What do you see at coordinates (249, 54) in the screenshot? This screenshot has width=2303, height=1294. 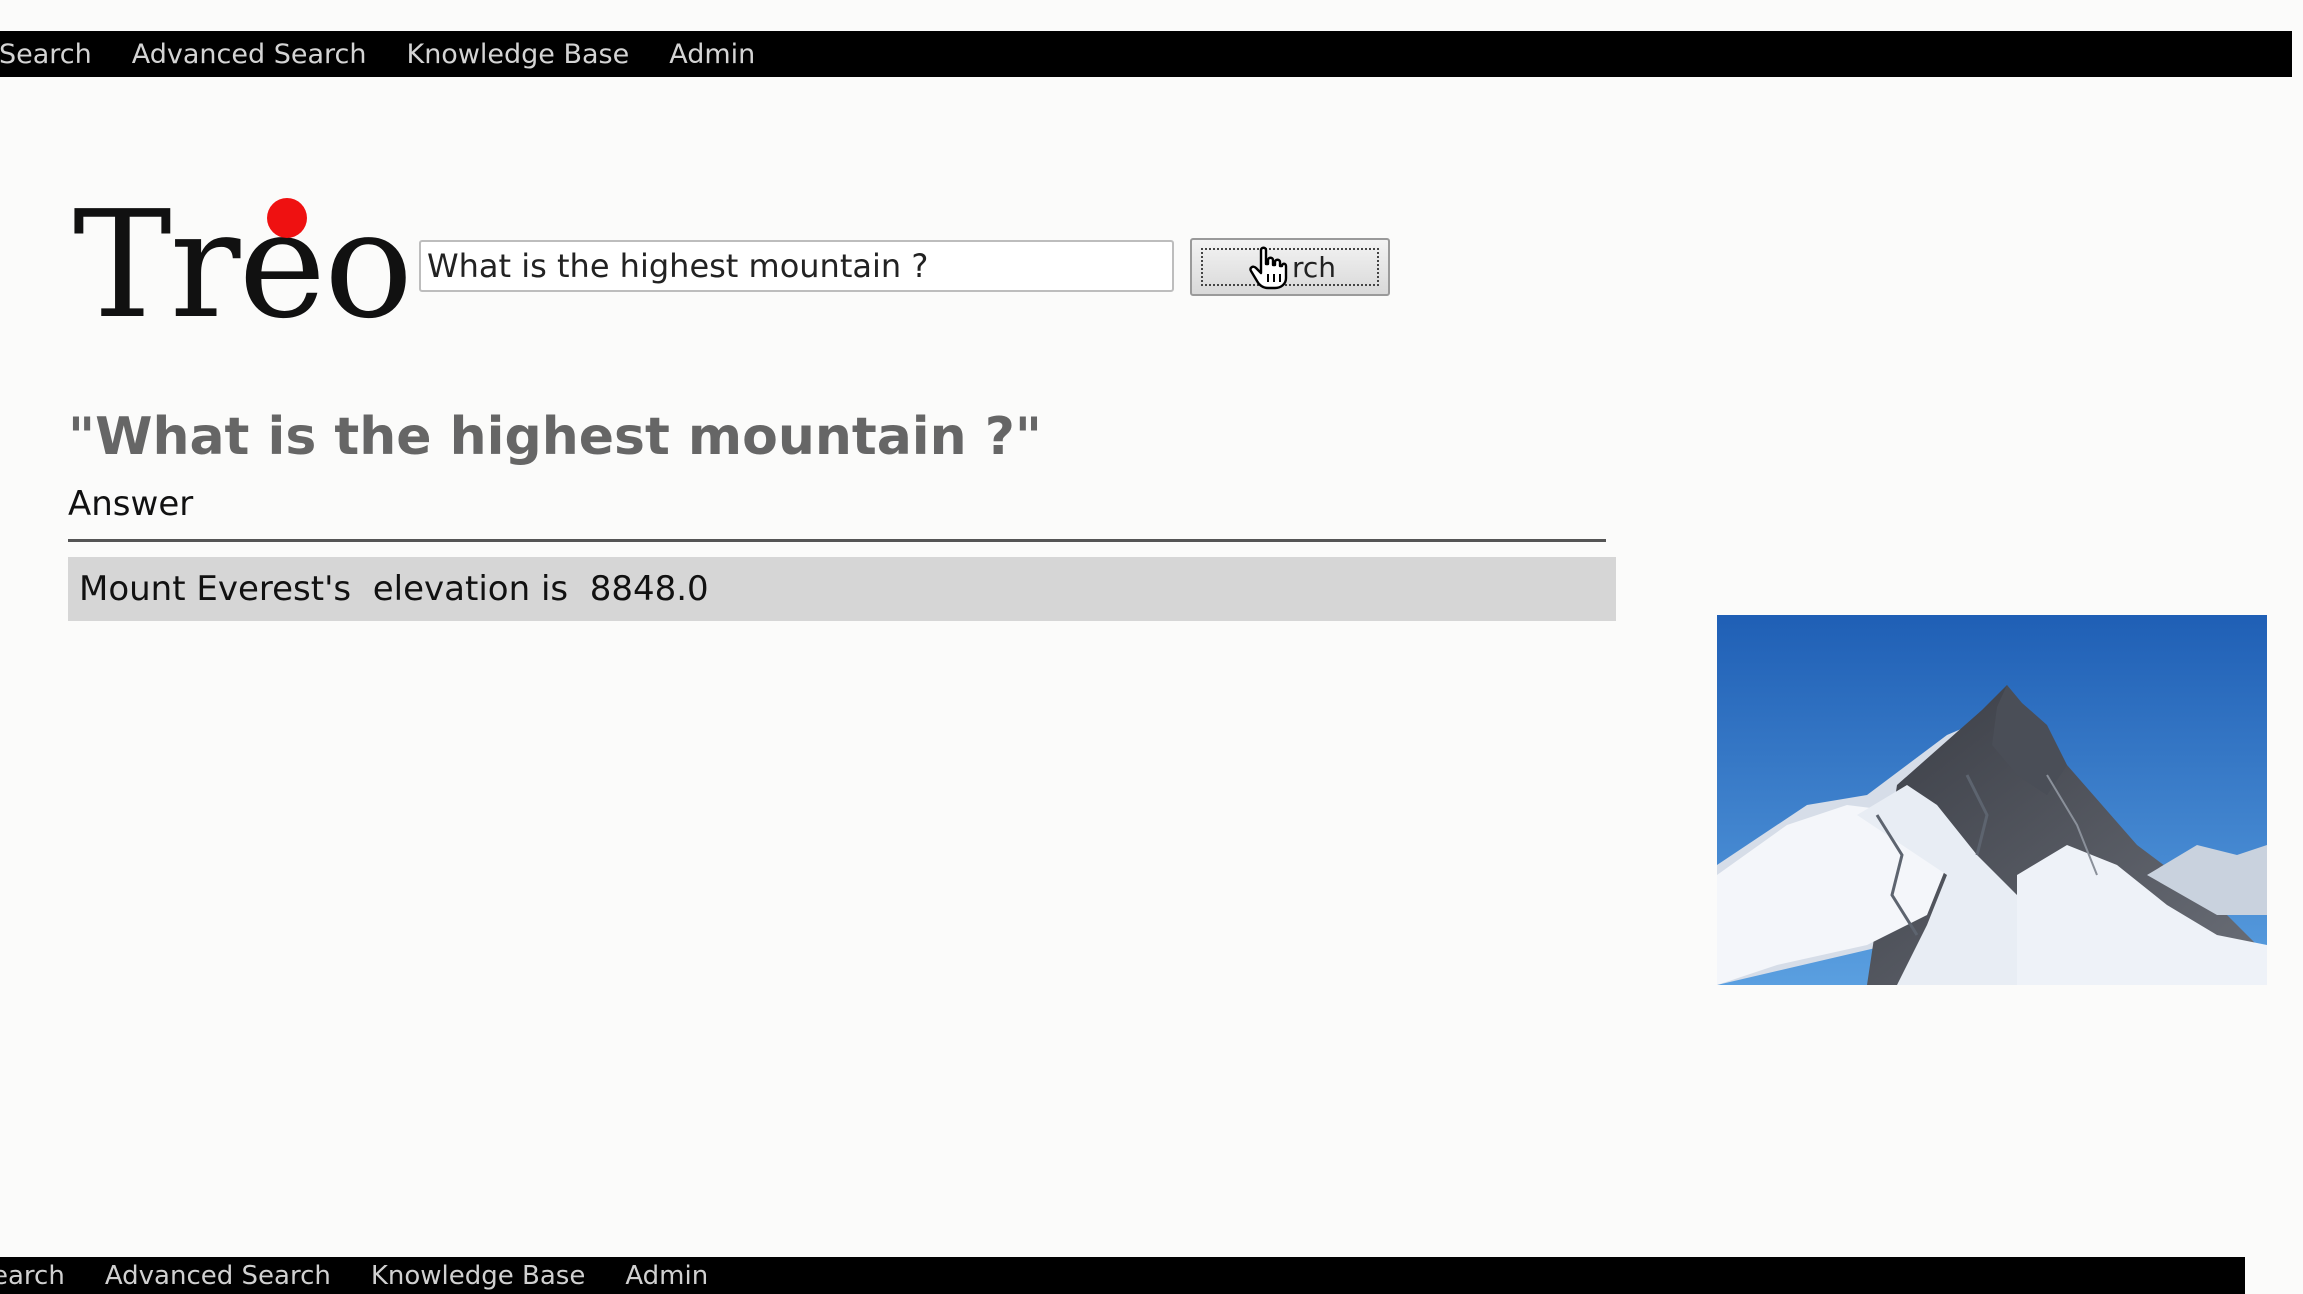 I see `nav-advanced-search-link: Advanced Search` at bounding box center [249, 54].